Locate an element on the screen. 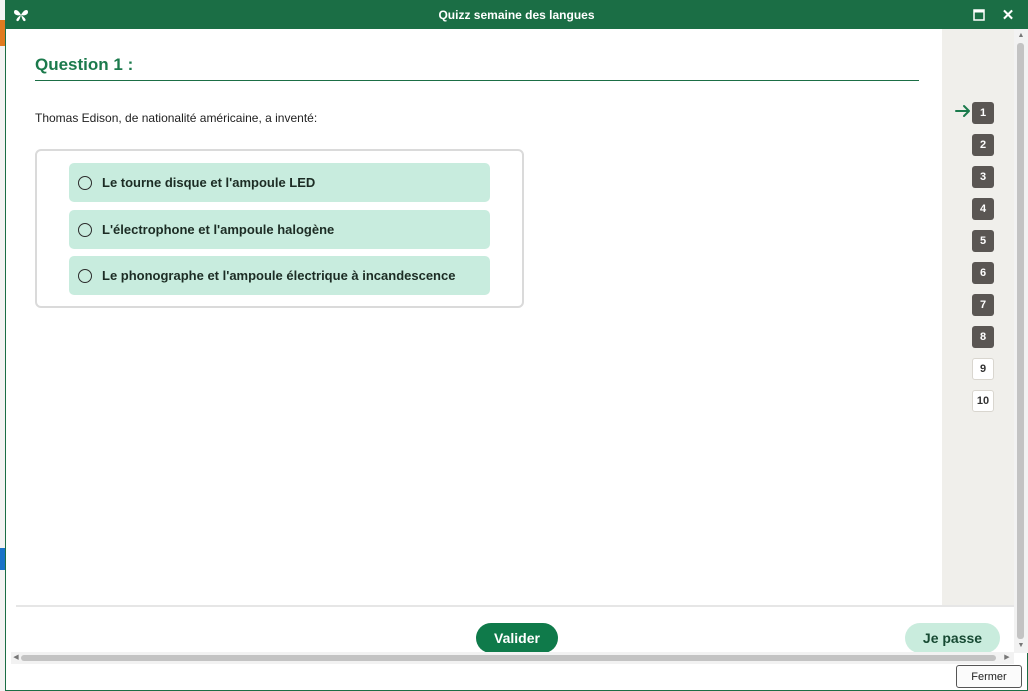  question-heading: Question 1 : is located at coordinates (84, 64).